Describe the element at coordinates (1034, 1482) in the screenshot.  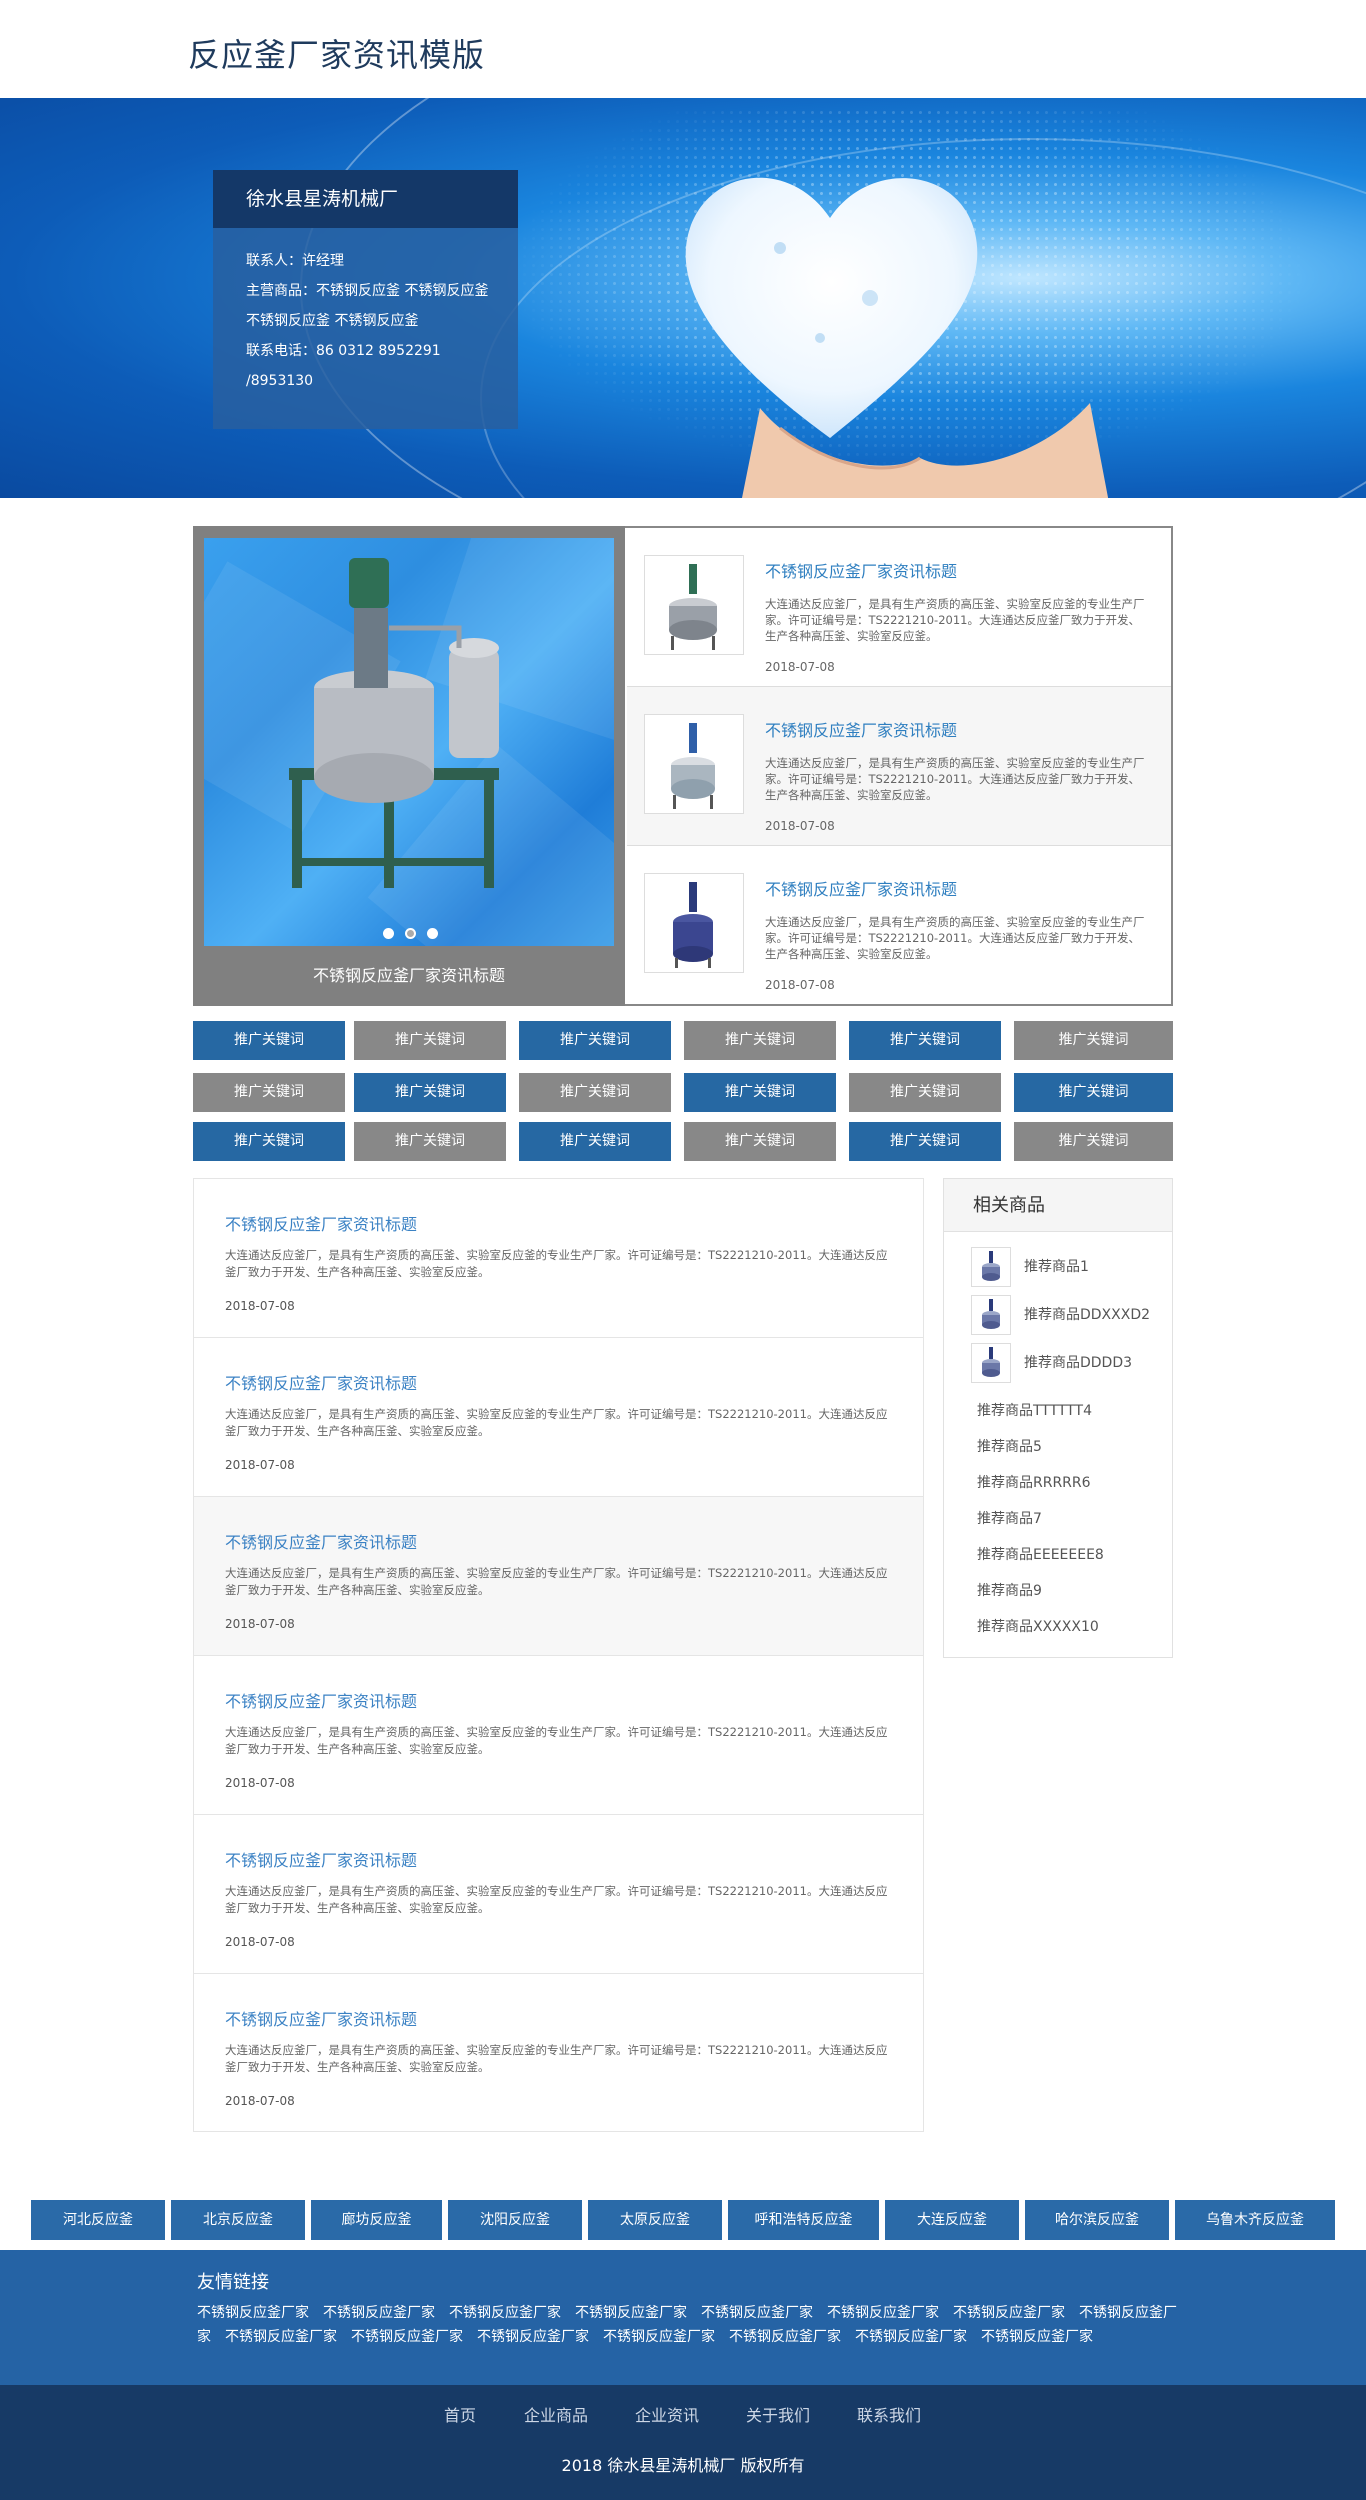
I see `related-product-link: 推荐商品RRRRR6` at that location.